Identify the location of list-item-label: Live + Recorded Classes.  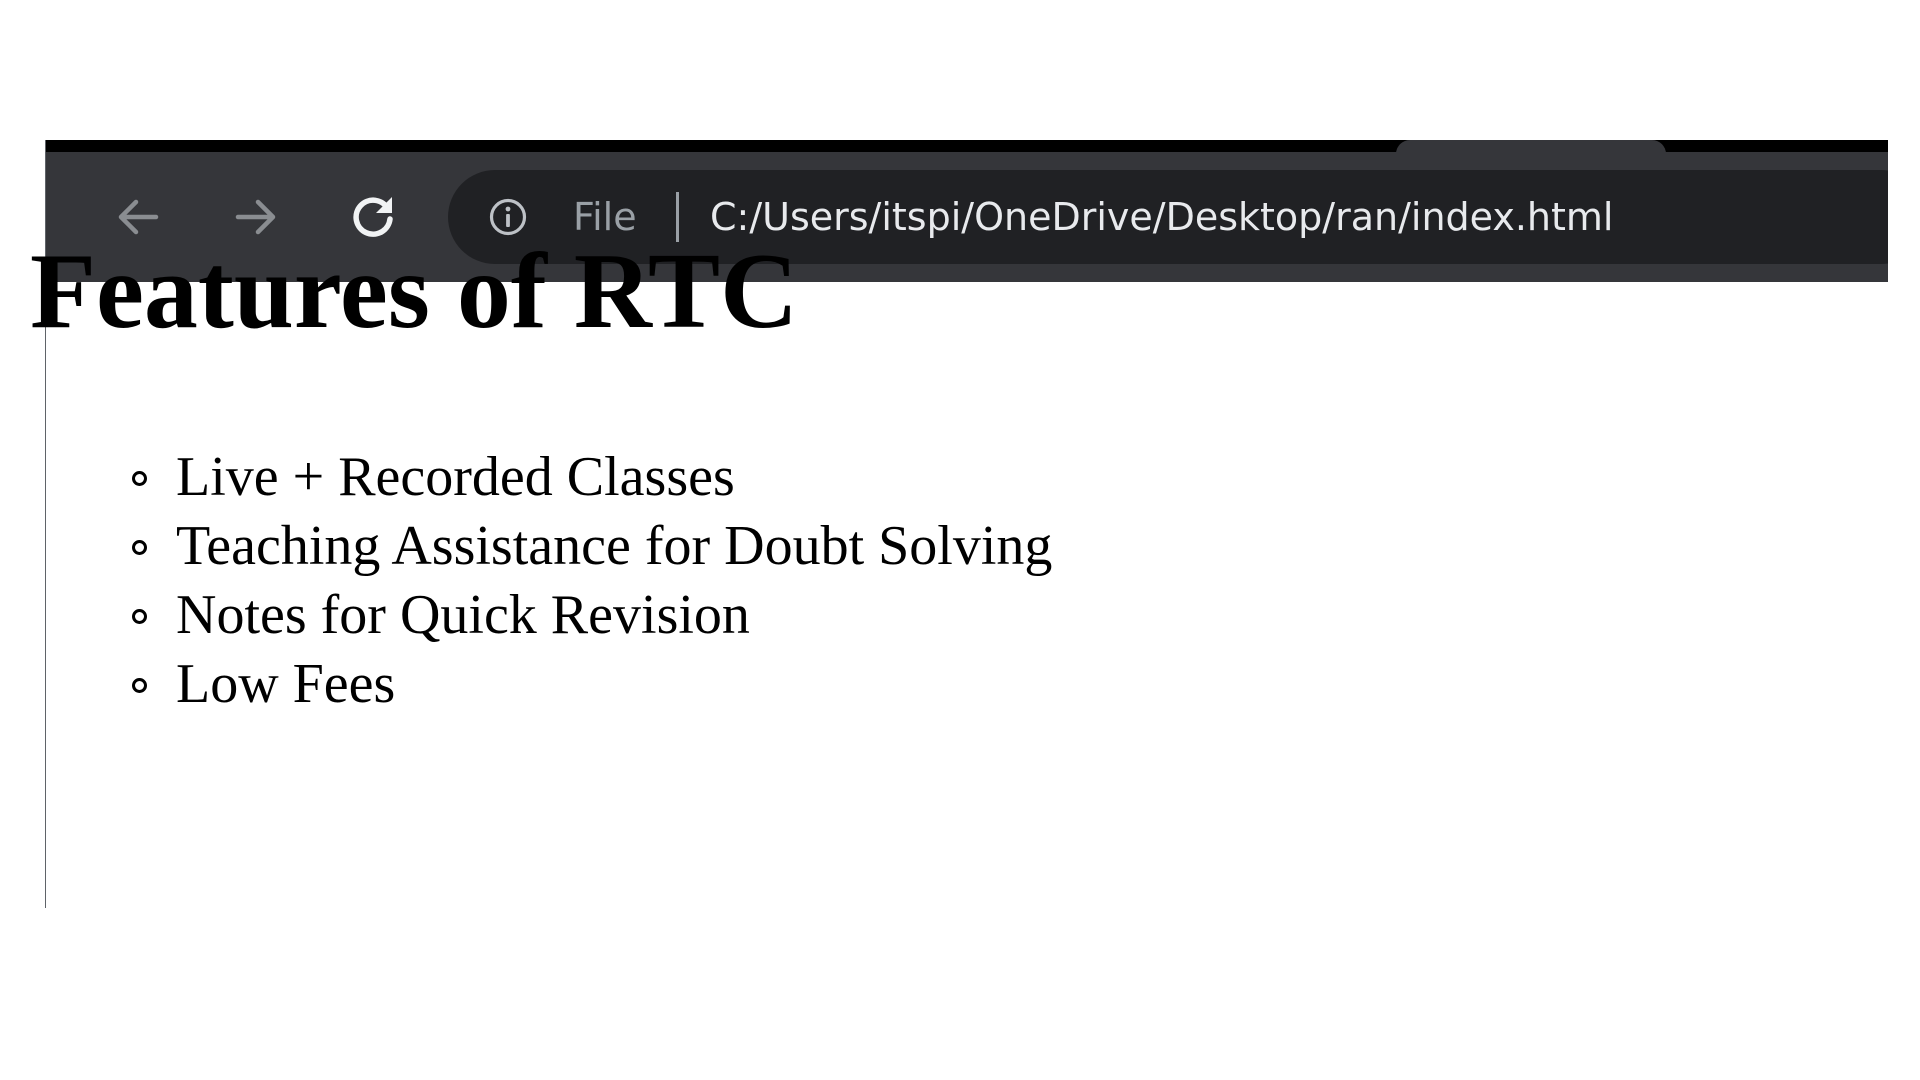
(455, 477).